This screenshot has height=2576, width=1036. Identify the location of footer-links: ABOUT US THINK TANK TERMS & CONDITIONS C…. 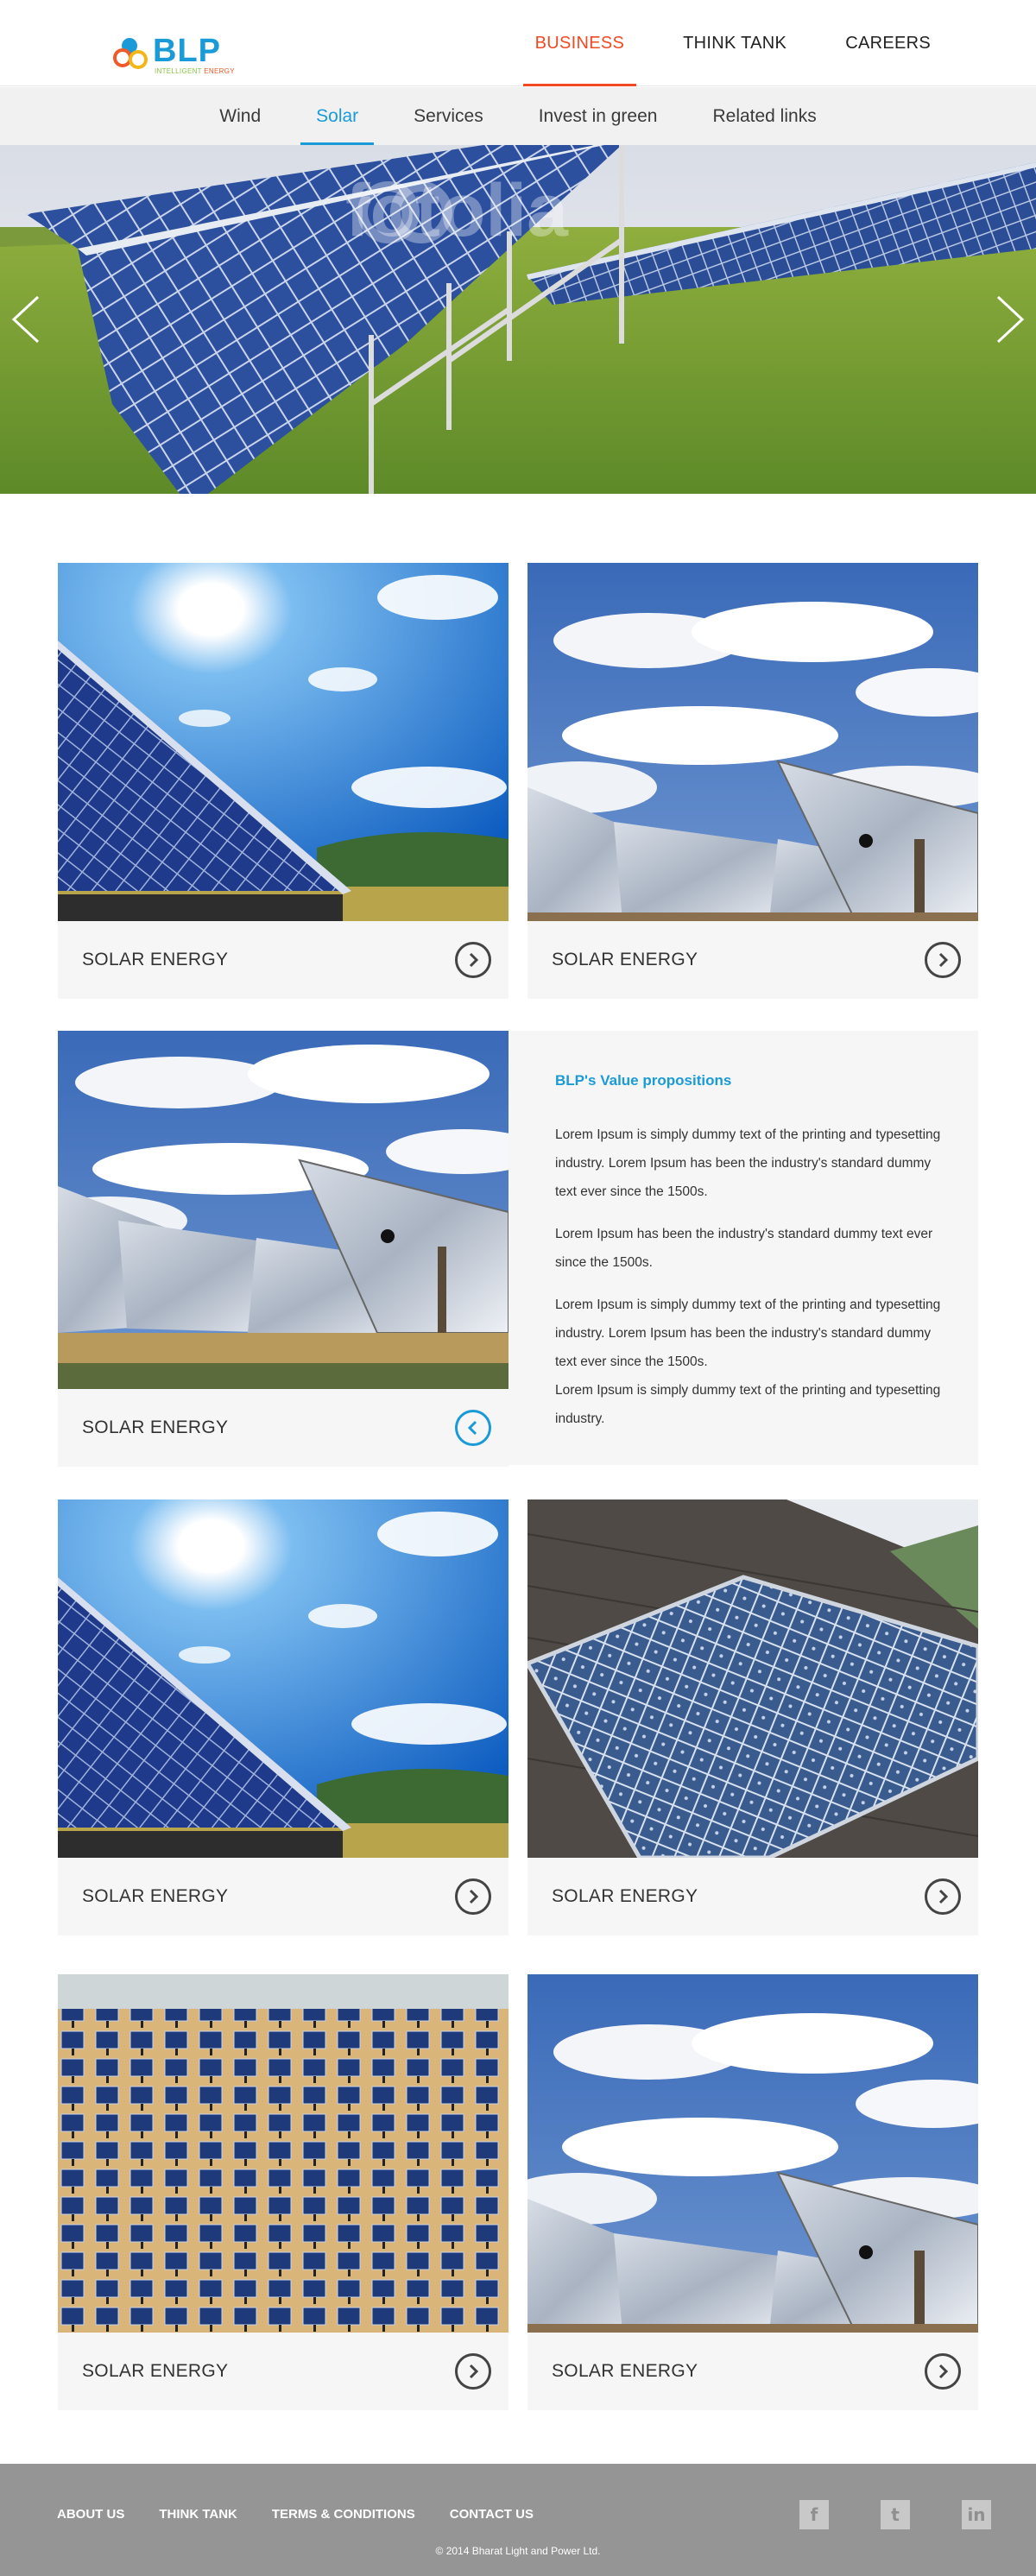
(312, 2514).